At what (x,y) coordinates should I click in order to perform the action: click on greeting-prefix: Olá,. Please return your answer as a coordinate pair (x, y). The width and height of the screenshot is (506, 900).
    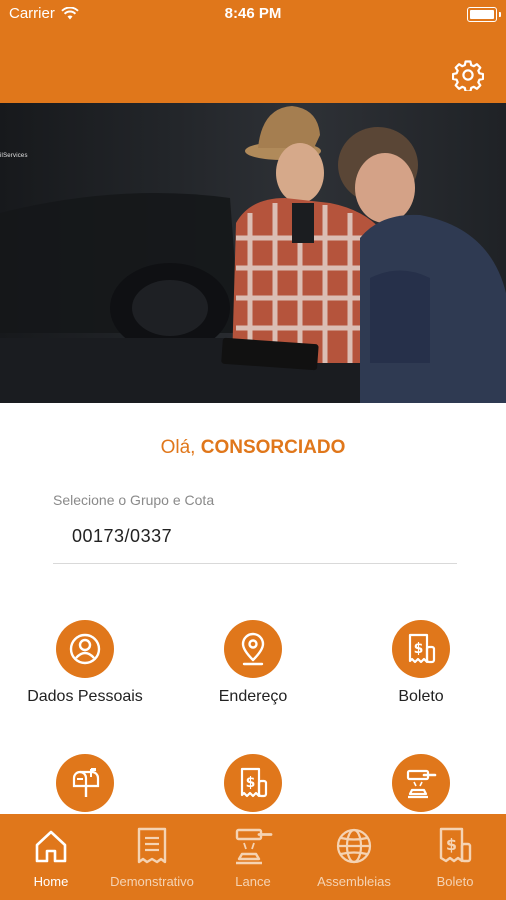
    Looking at the image, I should click on (178, 447).